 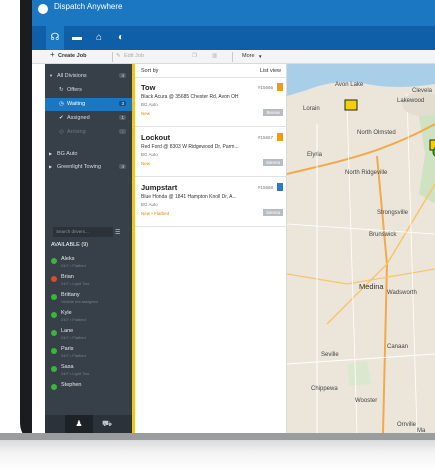 What do you see at coordinates (52, 54) in the screenshot?
I see `plus-icon: +` at bounding box center [52, 54].